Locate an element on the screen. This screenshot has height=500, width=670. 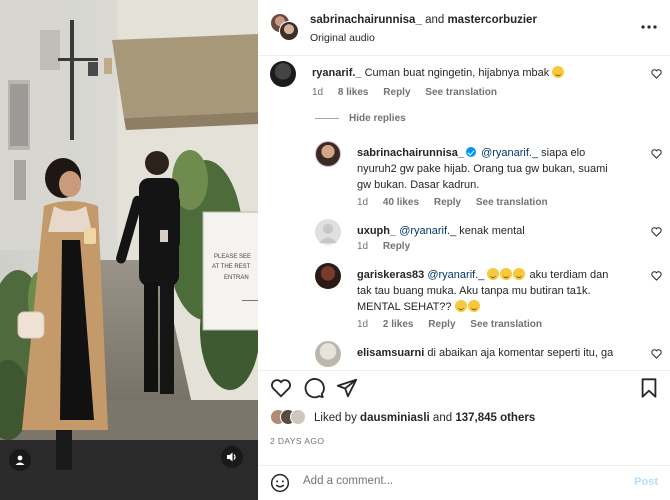
comment-username: sabrinachairunnisa_ is located at coordinates (410, 153).